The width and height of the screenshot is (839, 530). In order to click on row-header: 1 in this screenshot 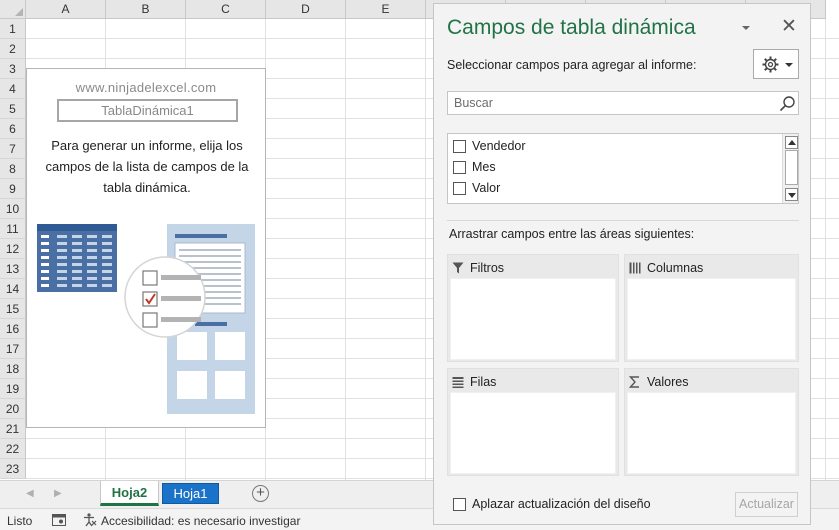, I will do `click(13, 29)`.